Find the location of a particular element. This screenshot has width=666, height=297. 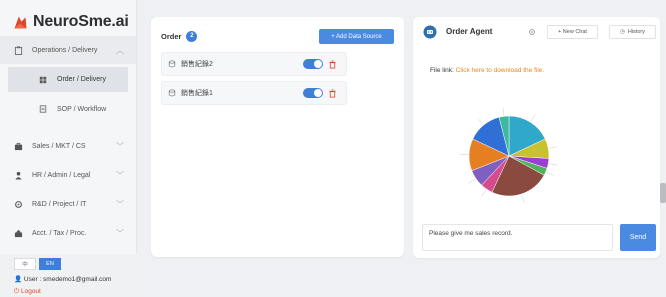

sidebar-group-label: Sales / MKT / CS is located at coordinates (59, 146).